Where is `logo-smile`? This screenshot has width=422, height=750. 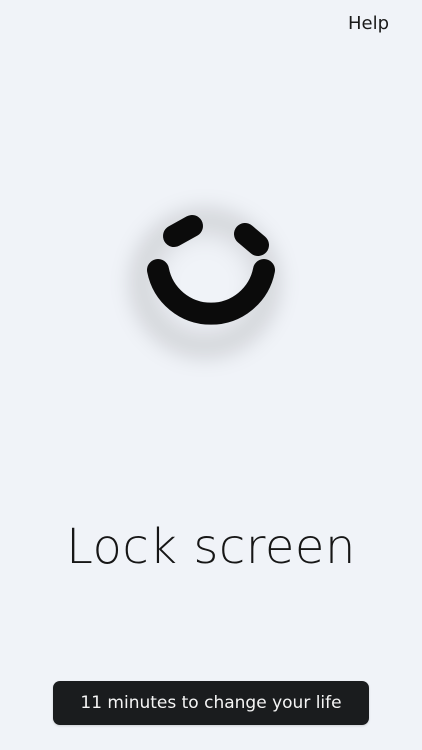
logo-smile is located at coordinates (211, 292).